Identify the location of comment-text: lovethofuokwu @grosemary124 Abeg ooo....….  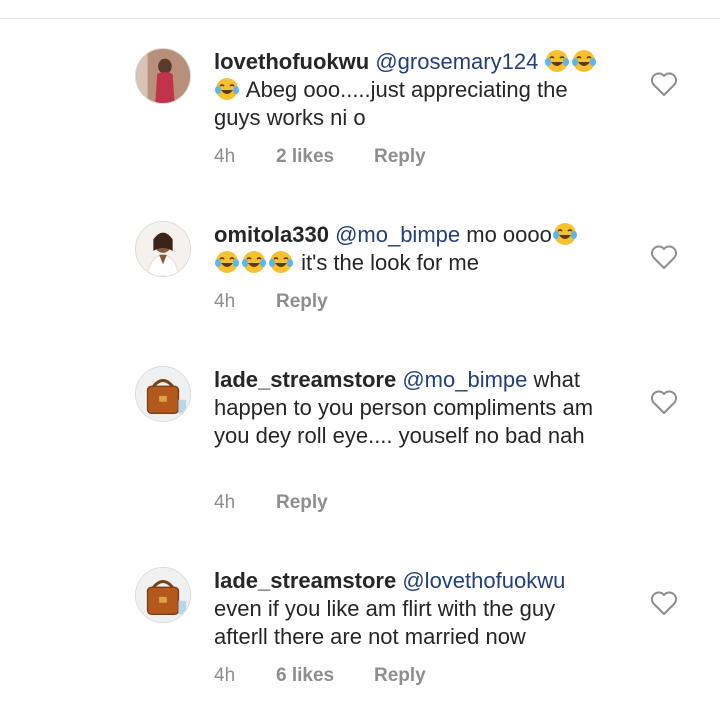
(414, 90).